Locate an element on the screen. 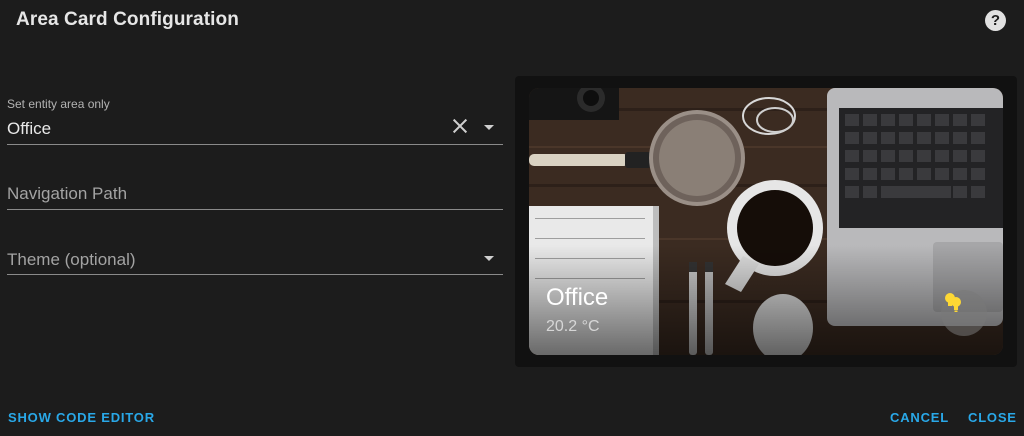 Image resolution: width=1024 pixels, height=436 pixels. navigation-path-input: Navigation Path is located at coordinates (255, 190).